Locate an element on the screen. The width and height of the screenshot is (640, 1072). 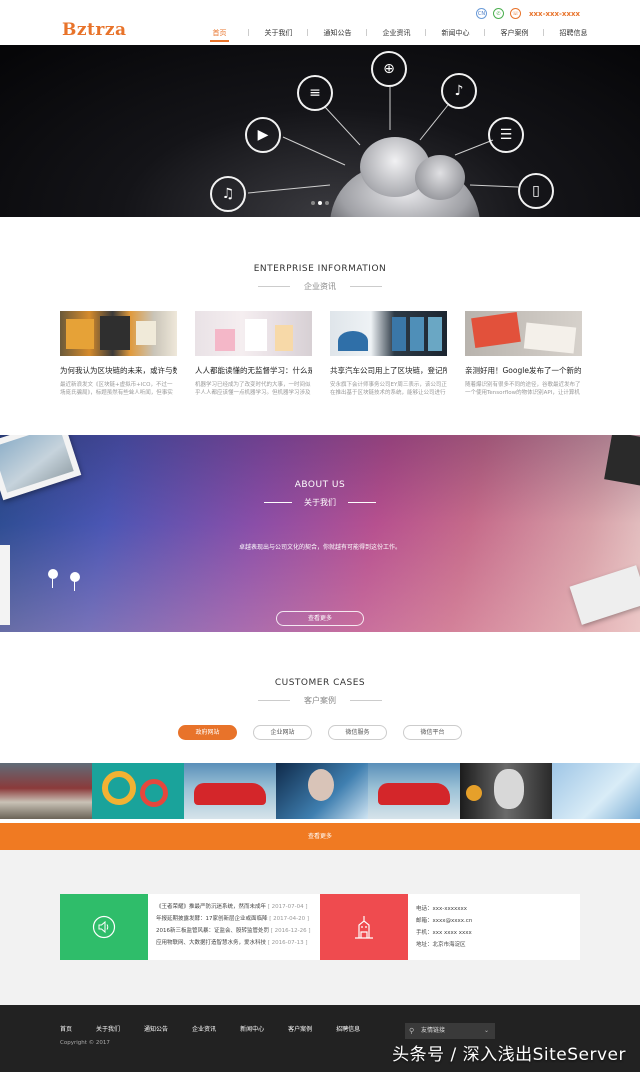
nav-item-notices: 通知公告 is located at coordinates (337, 33).